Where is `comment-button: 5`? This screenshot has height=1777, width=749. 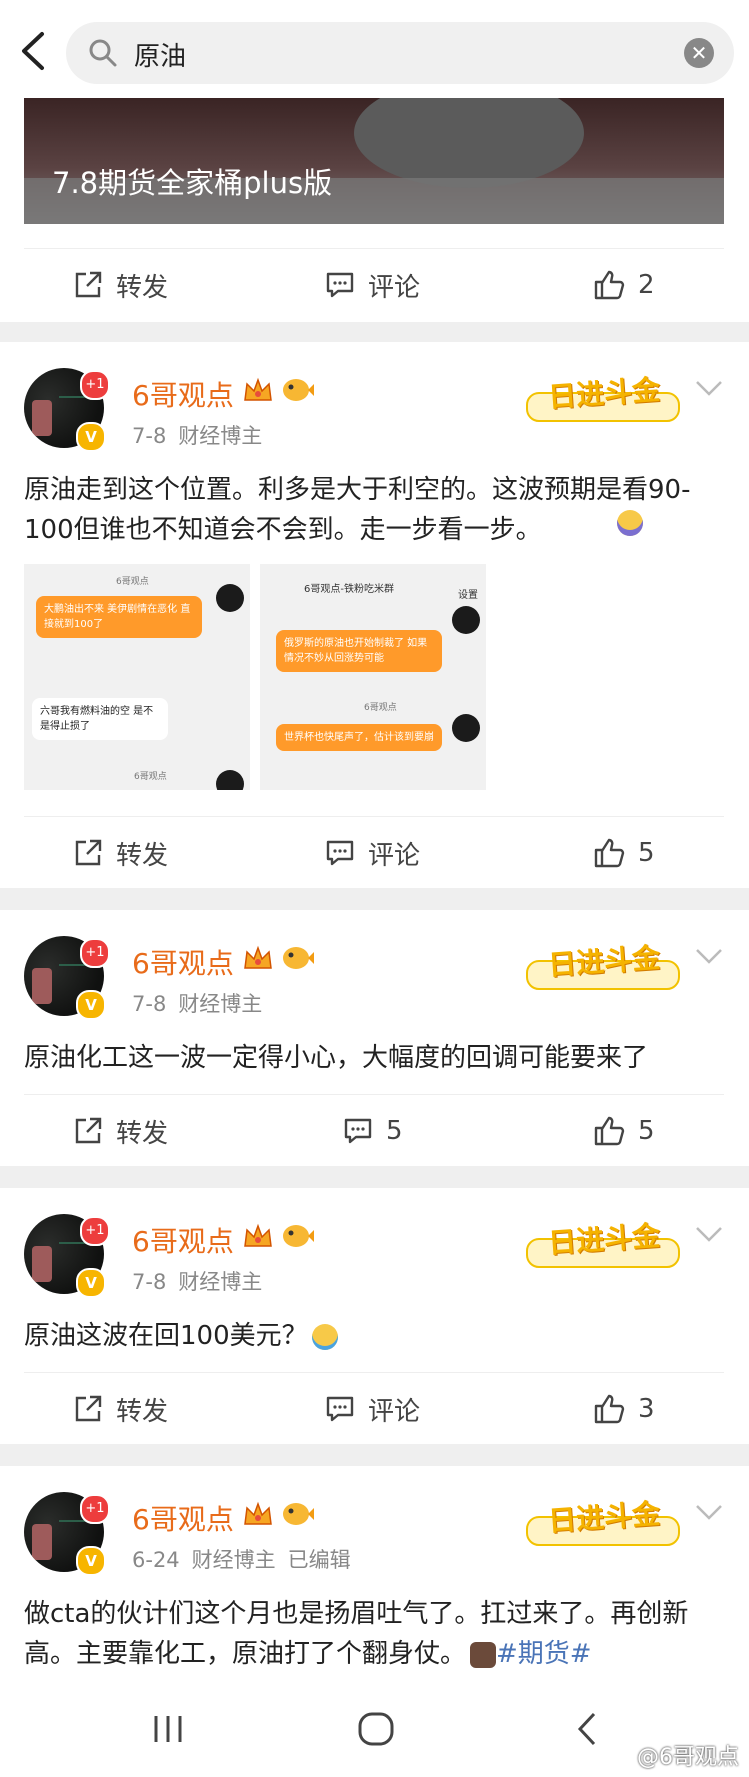
comment-button: 5 is located at coordinates (372, 1131).